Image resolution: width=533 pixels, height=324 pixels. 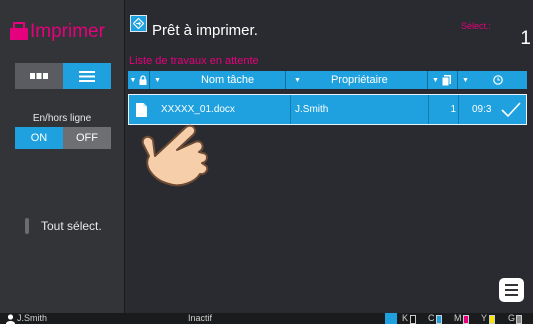 I want to click on status-message: Prêt à imprimer., so click(x=205, y=30).